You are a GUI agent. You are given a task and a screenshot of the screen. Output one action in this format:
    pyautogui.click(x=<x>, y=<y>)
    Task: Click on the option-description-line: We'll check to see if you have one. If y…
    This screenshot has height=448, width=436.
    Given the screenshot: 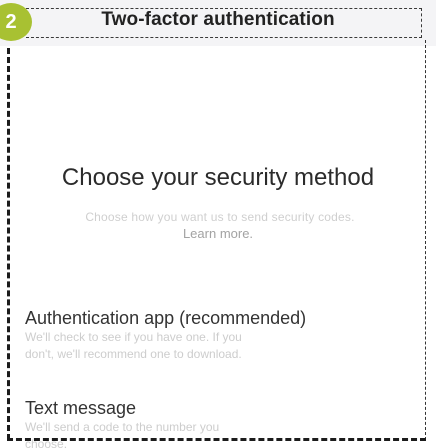 What is the action you would take?
    pyautogui.click(x=133, y=337)
    